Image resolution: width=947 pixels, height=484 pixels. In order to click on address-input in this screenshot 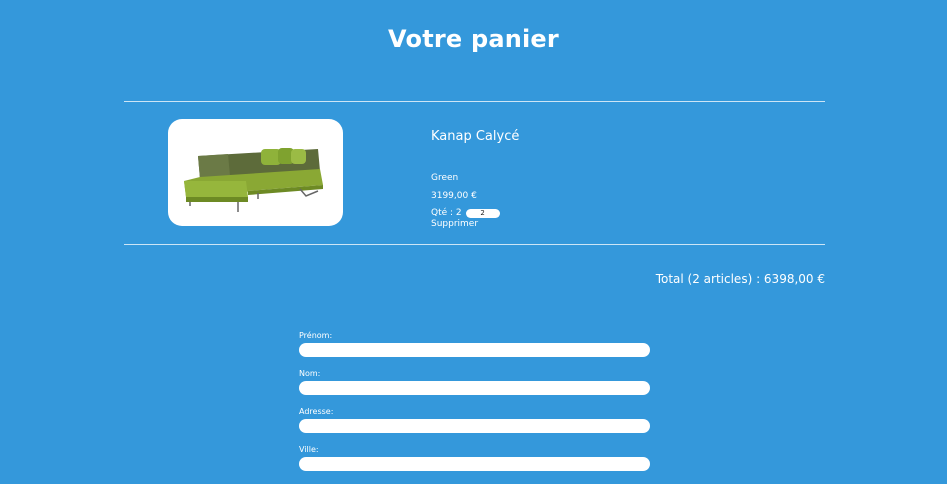, I will do `click(474, 426)`.